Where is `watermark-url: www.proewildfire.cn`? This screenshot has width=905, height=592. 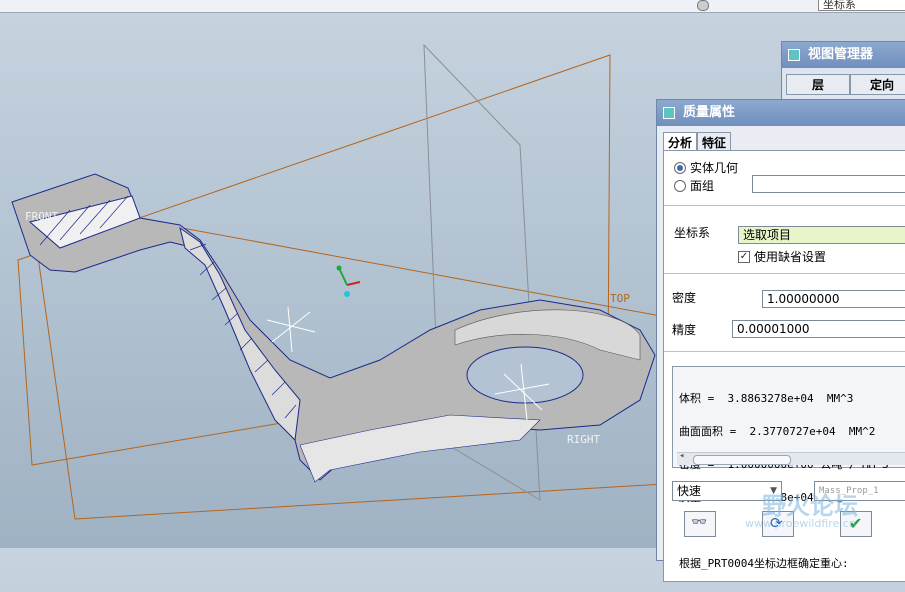
watermark-url: www.proewildfire.cn is located at coordinates (800, 523).